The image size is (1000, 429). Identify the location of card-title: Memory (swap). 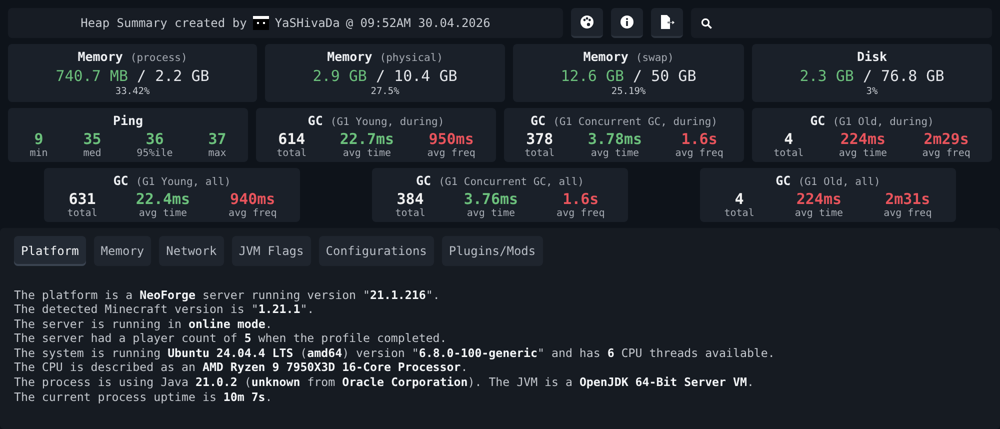
(628, 57).